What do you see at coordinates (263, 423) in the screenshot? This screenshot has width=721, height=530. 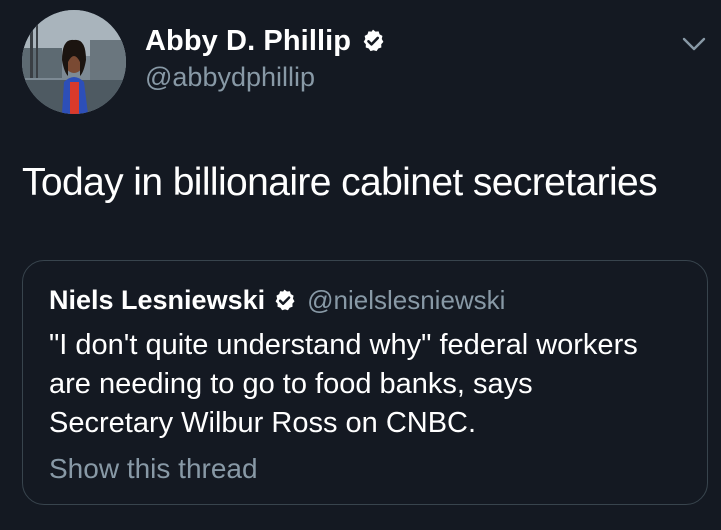 I see `quoted-text-line: Secretary Wilbur Ross on CNBC.` at bounding box center [263, 423].